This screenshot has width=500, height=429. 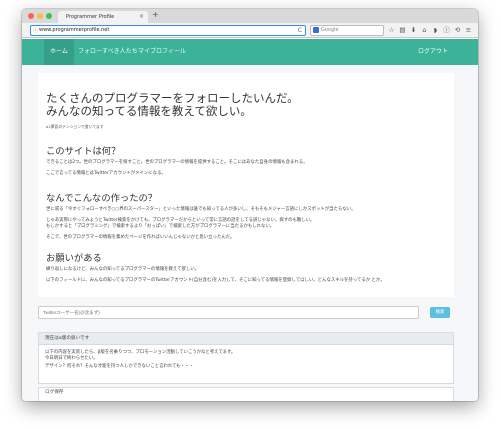 I want to click on url-text: www.programmerprofile.net, so click(x=74, y=30).